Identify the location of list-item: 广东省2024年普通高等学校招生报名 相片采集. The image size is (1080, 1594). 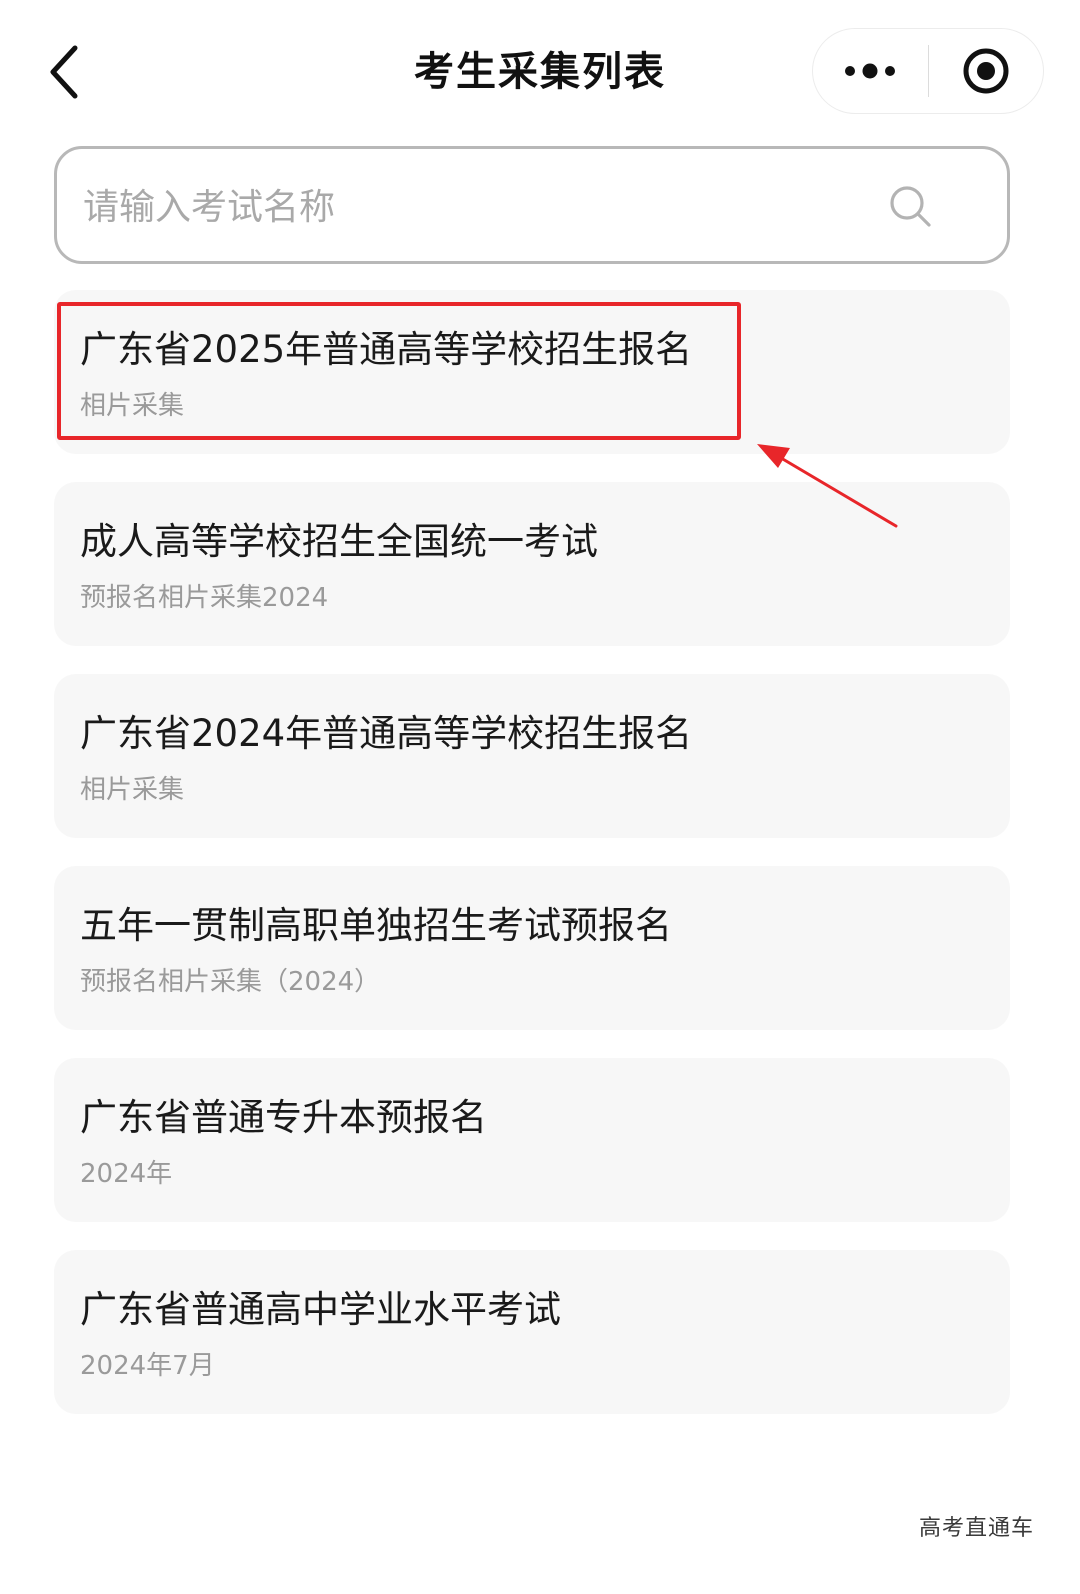
(532, 756).